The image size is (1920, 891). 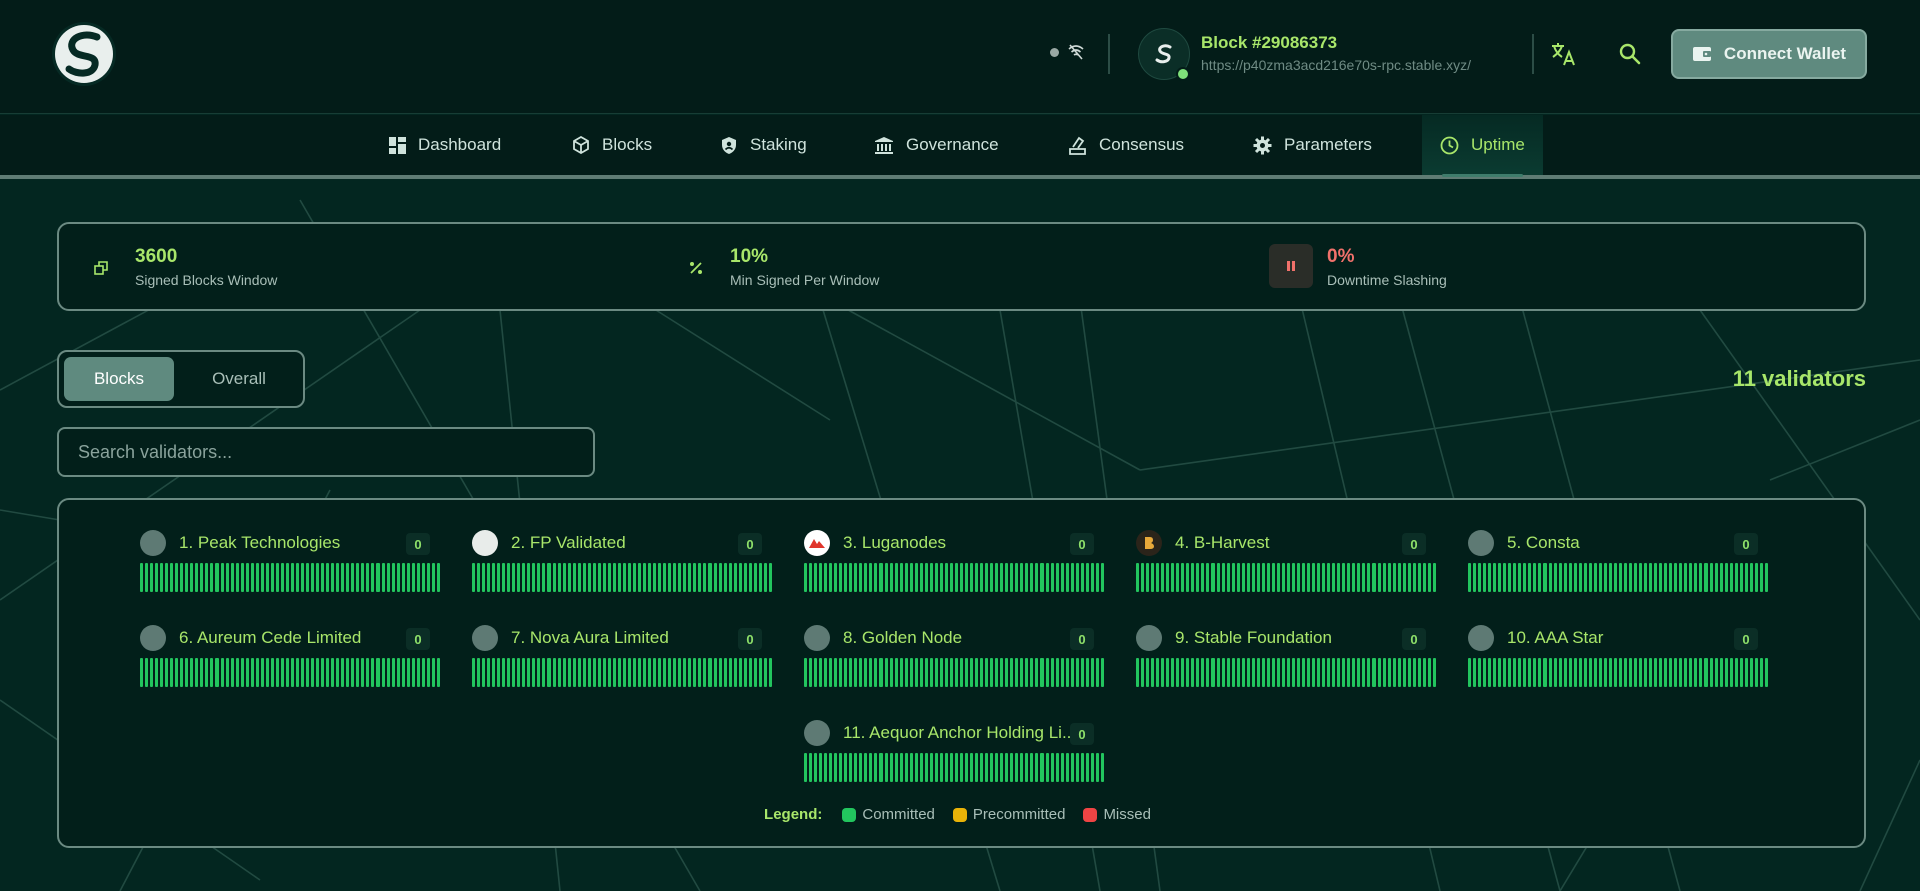 I want to click on nav-uptime: Uptime, so click(x=1482, y=146).